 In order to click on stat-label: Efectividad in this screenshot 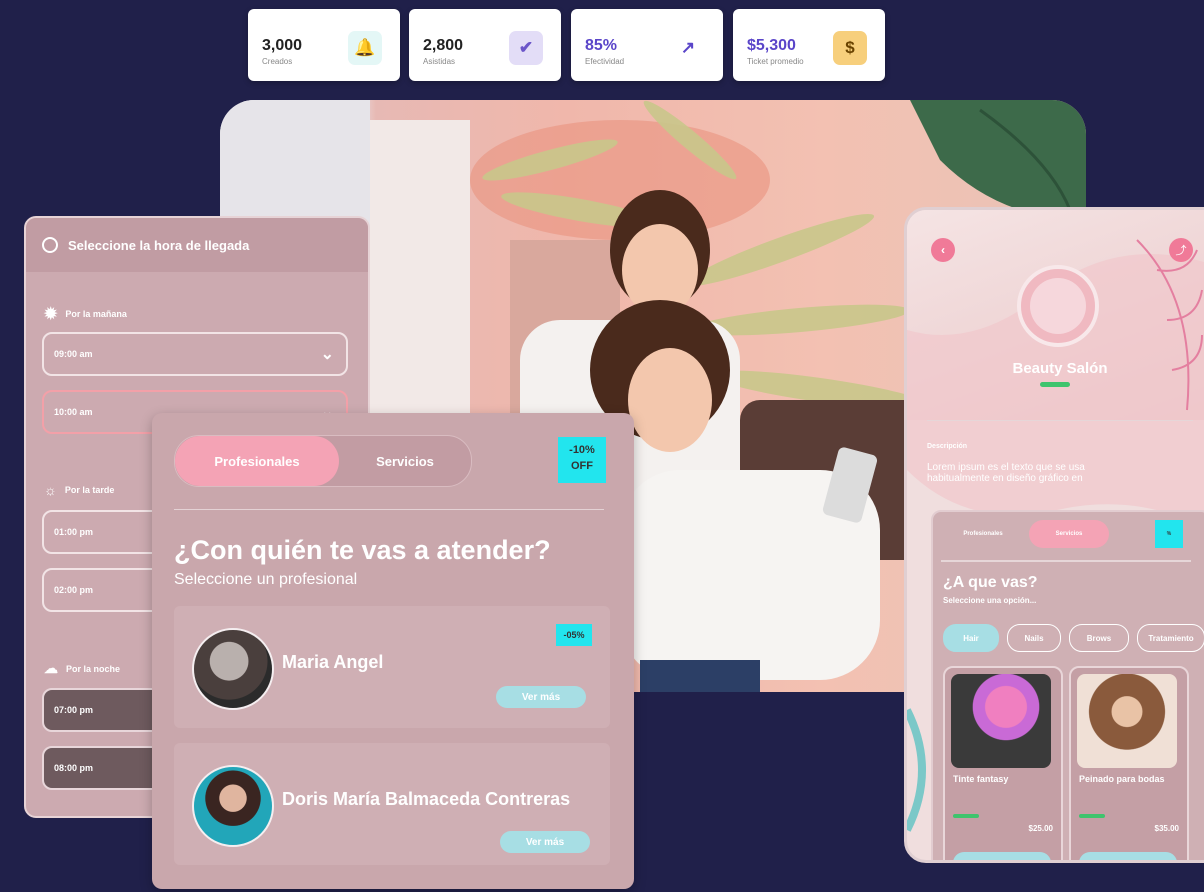, I will do `click(605, 61)`.